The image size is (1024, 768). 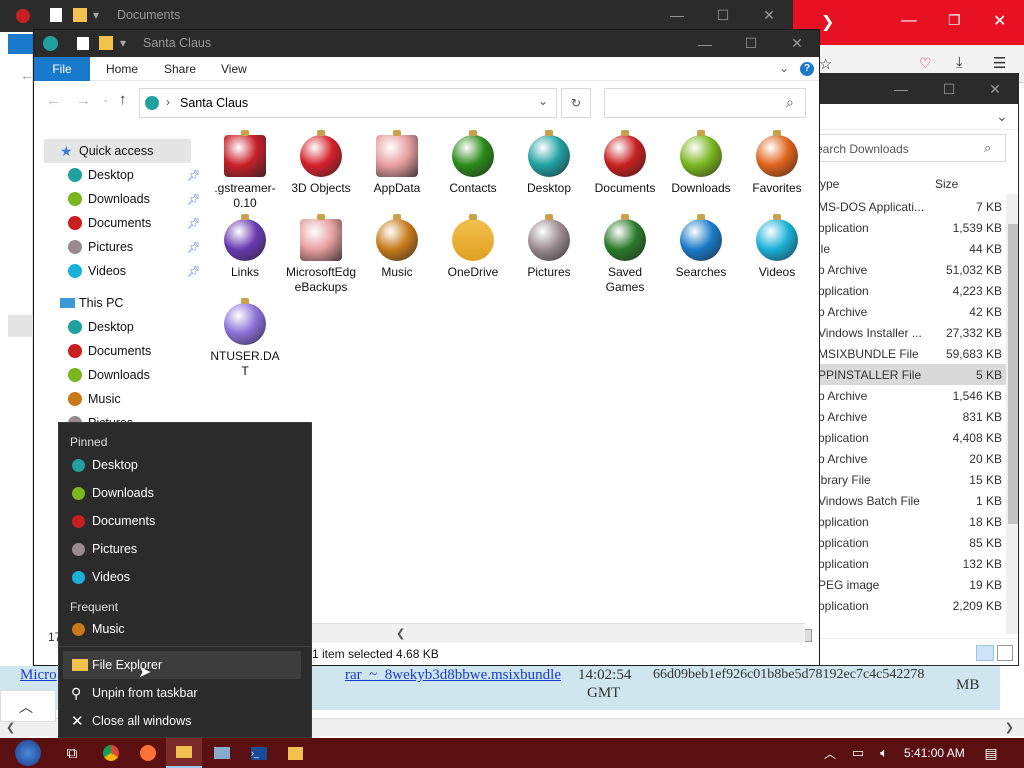 What do you see at coordinates (56, 15) in the screenshot?
I see `properties-icon` at bounding box center [56, 15].